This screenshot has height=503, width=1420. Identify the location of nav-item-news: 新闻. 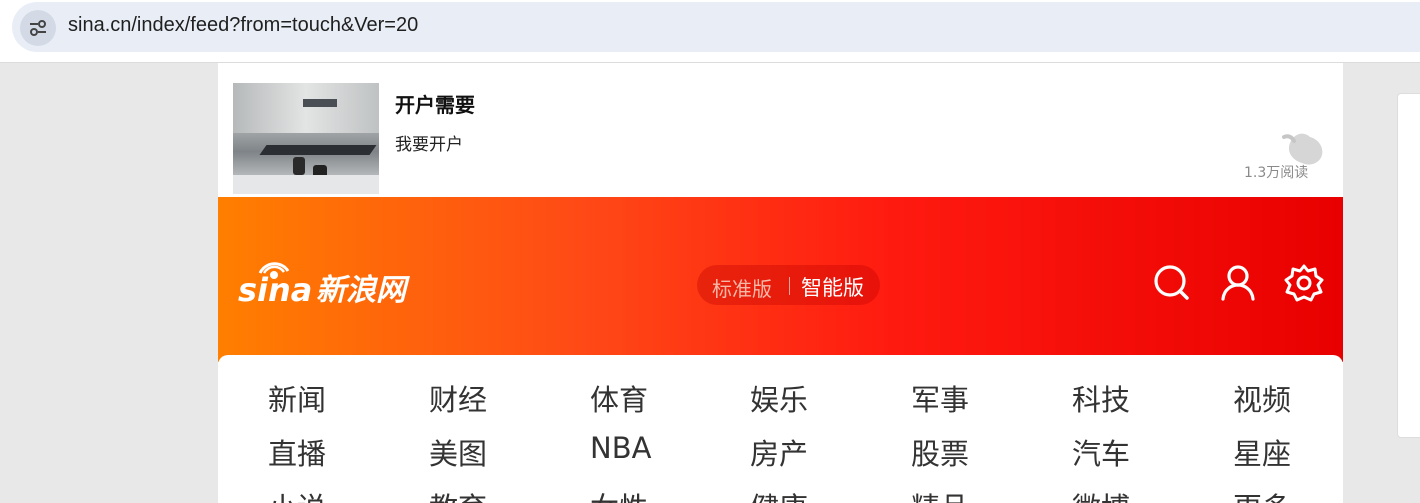
(328, 398).